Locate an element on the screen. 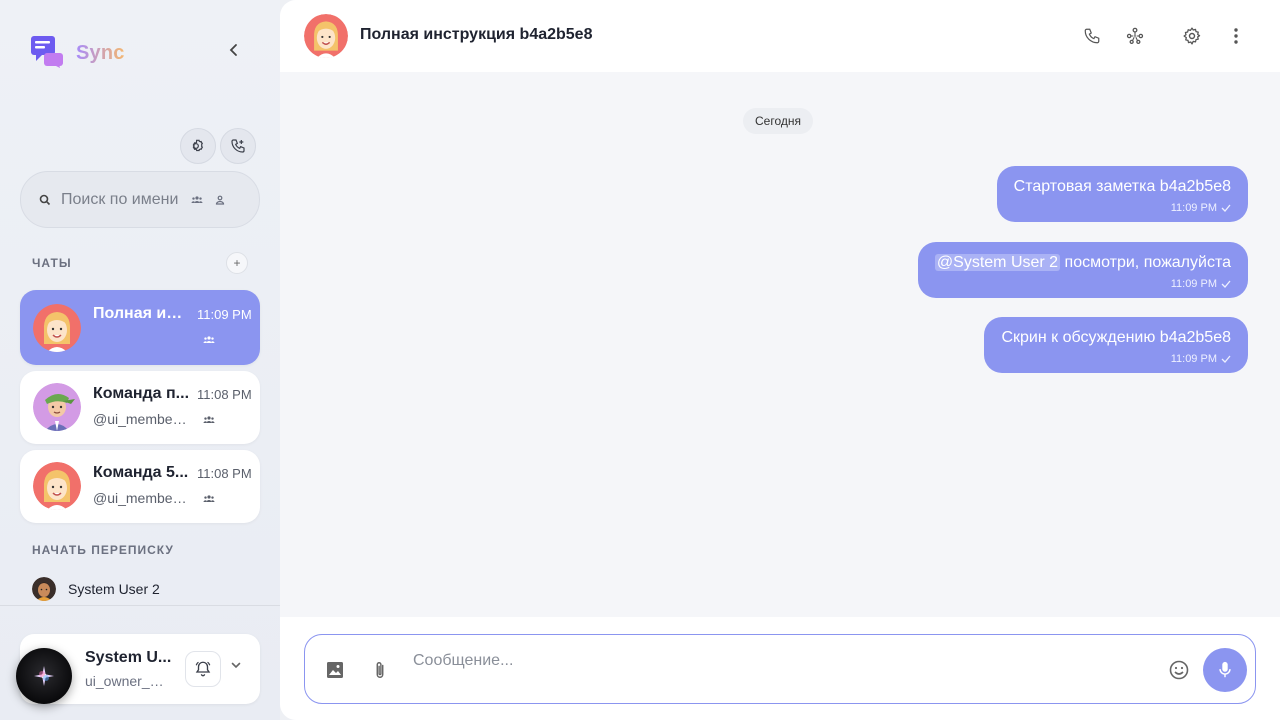 This screenshot has height=720, width=1280. voice-message-button is located at coordinates (1225, 670).